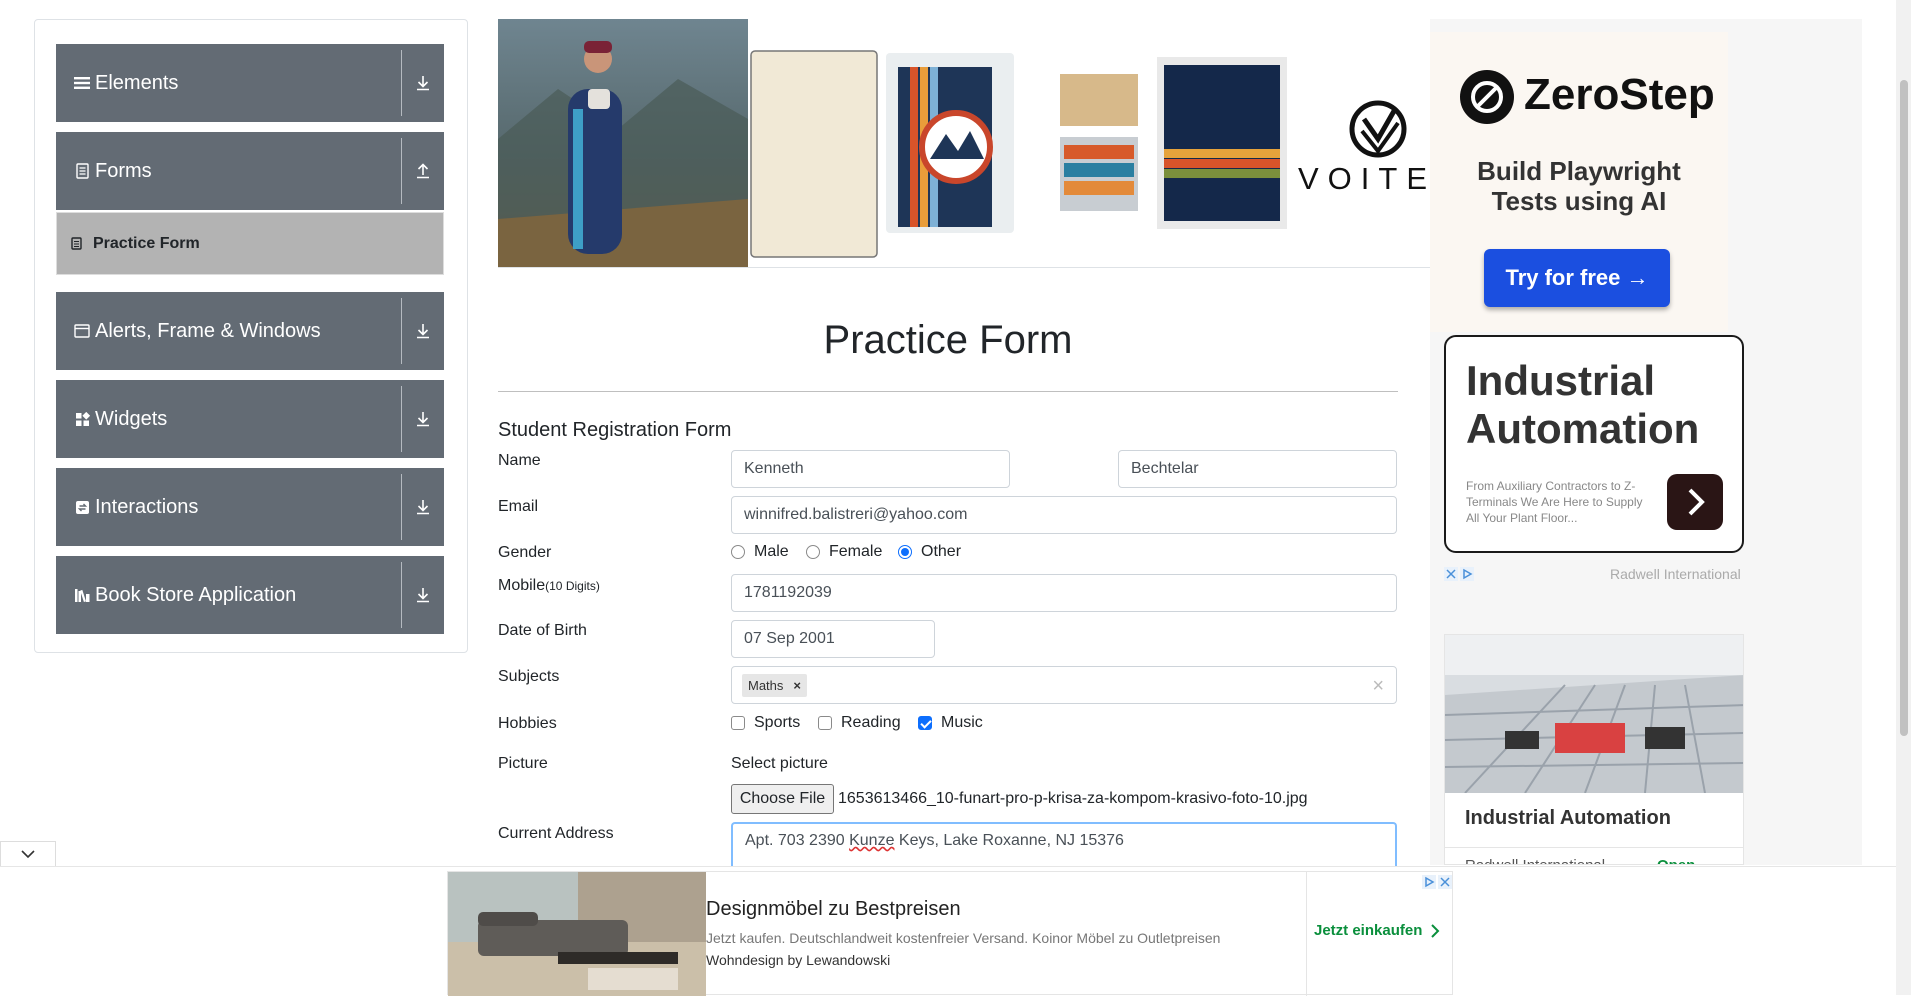 Image resolution: width=1911 pixels, height=1001 pixels. Describe the element at coordinates (1257, 469) in the screenshot. I see `last-name-input: Bechtelar` at that location.